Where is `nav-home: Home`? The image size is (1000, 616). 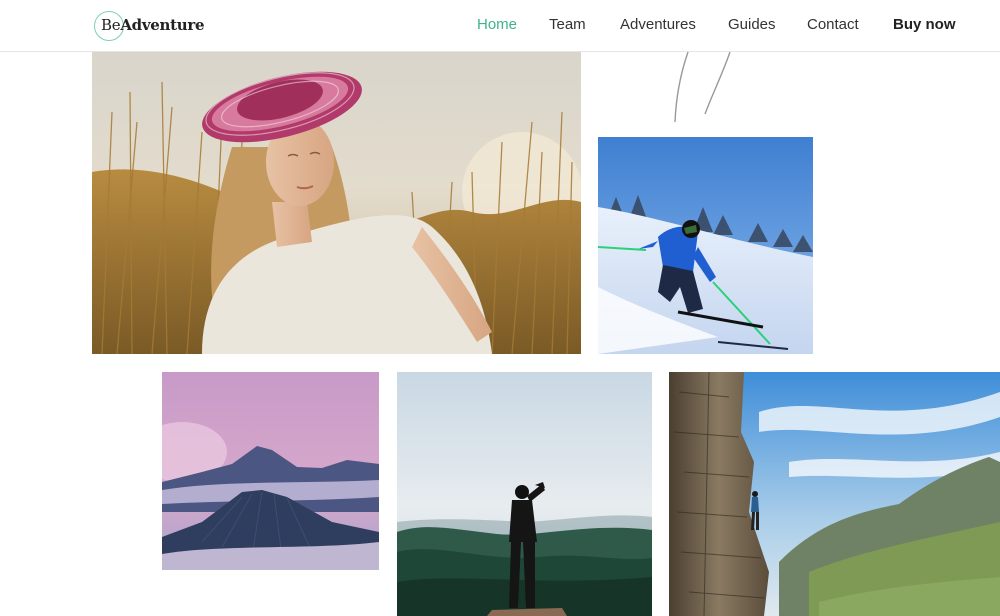 nav-home: Home is located at coordinates (497, 24).